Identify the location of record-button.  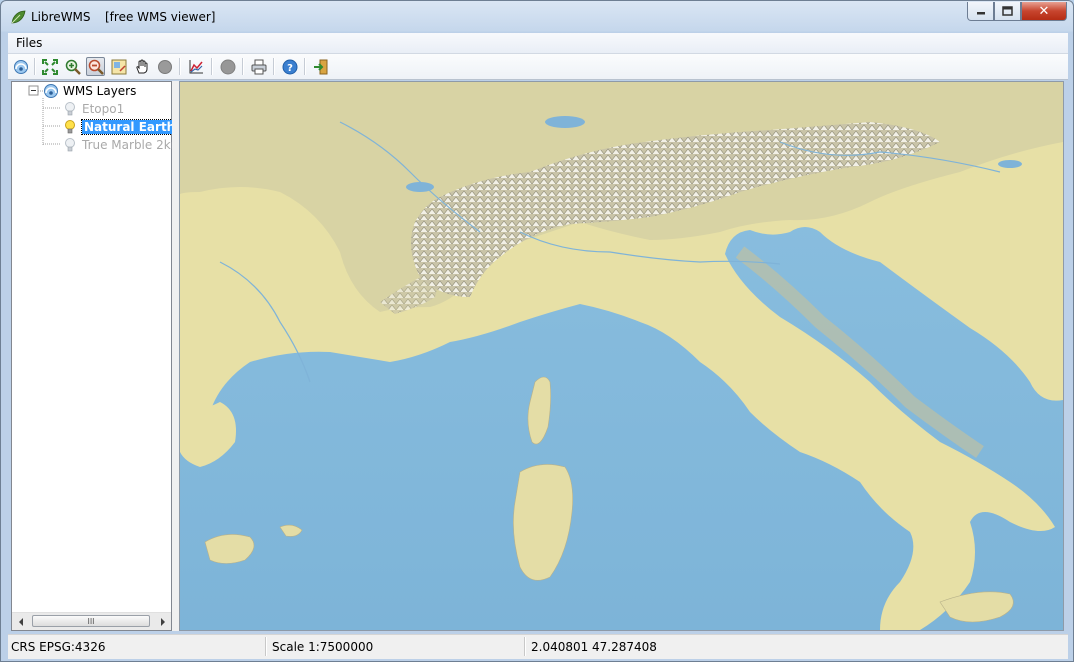
(227, 66).